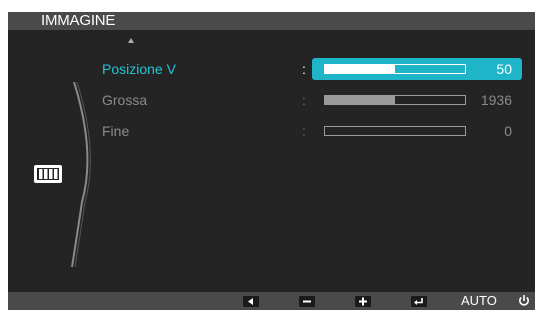  What do you see at coordinates (271, 131) in the screenshot?
I see `menu-item-fine: Fine : 0` at bounding box center [271, 131].